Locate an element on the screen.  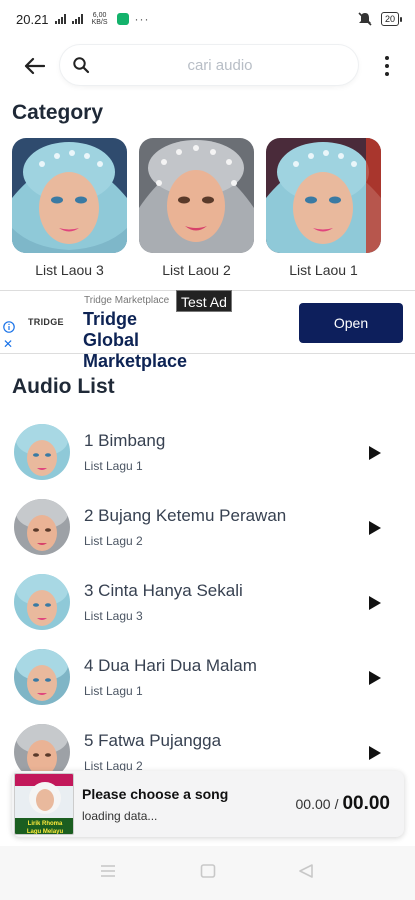
system-nav-bar is located at coordinates (207, 873).